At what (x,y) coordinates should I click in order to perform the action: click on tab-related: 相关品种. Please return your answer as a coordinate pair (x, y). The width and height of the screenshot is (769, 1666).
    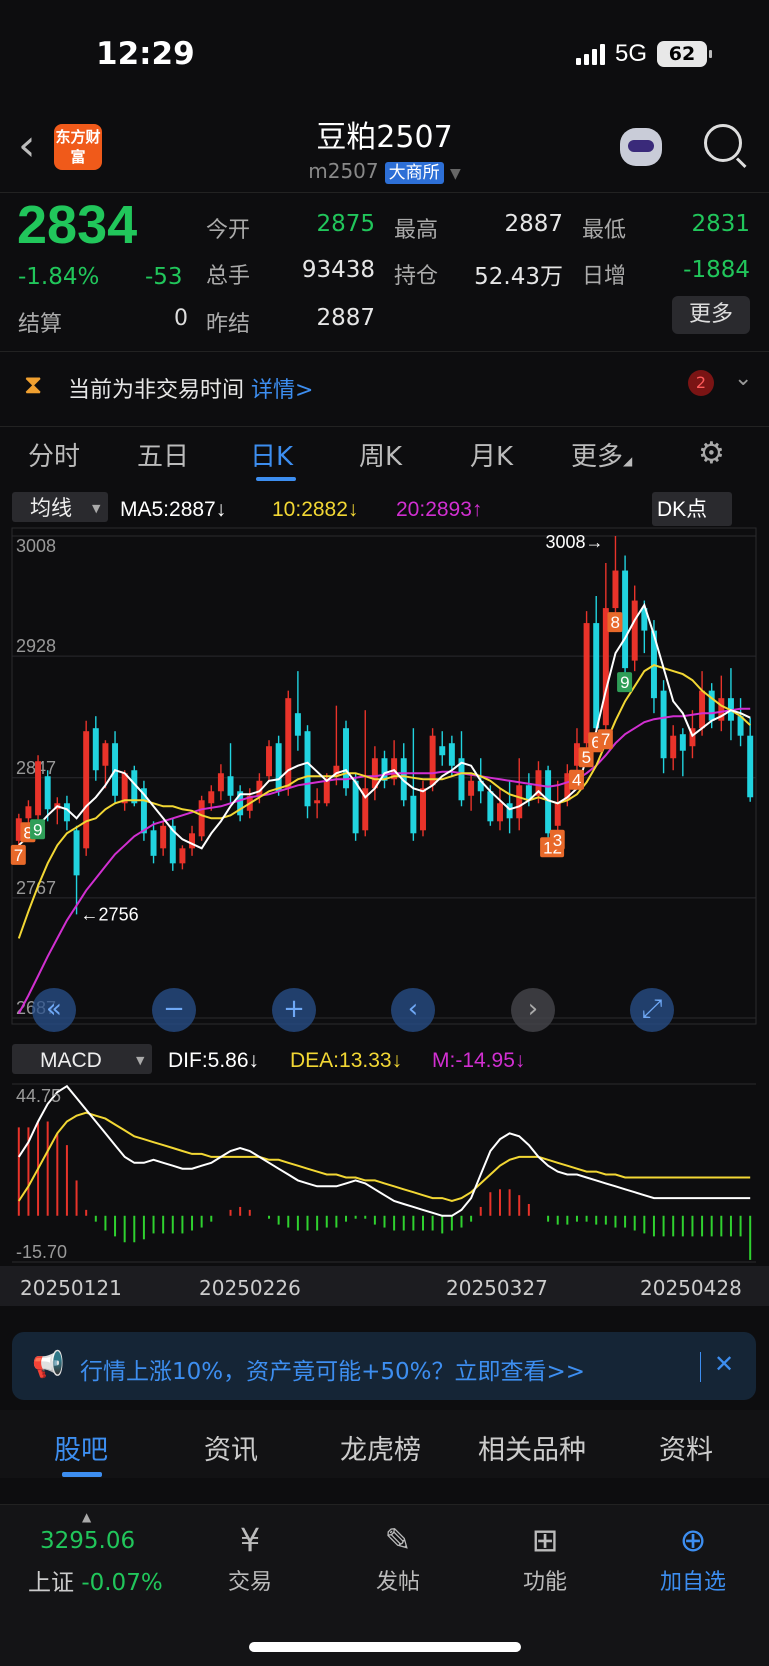
    Looking at the image, I should click on (532, 1447).